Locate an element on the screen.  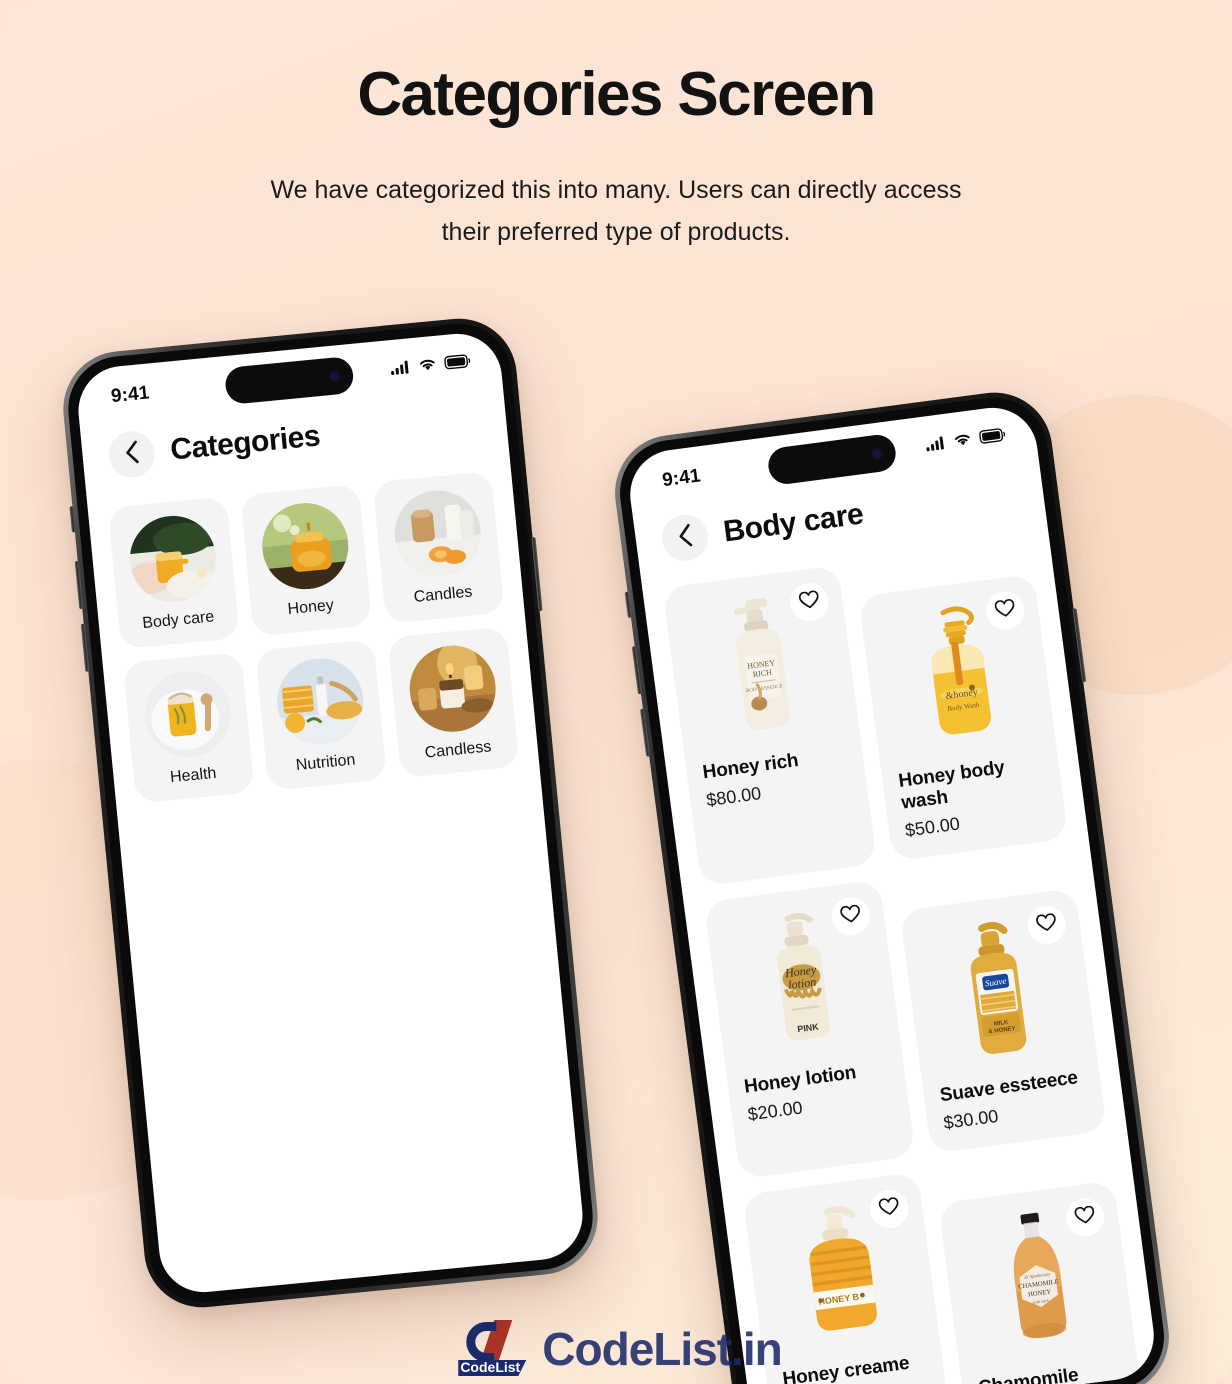
codelist-watermark-text: CodeList.in is located at coordinates (662, 1349).